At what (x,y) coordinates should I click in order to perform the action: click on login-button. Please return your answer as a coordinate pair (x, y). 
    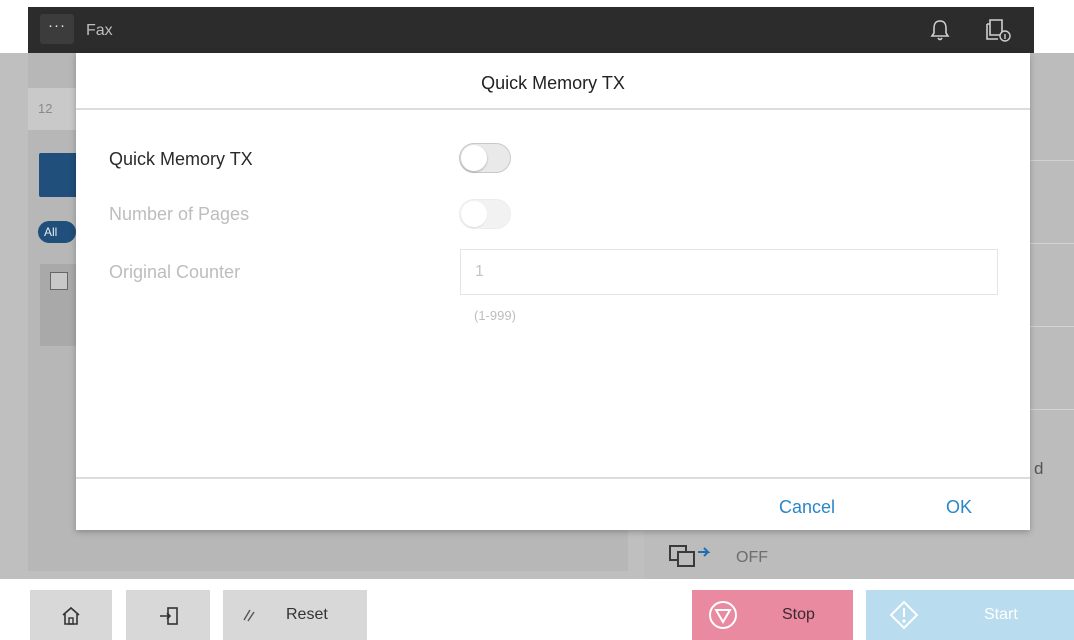
    Looking at the image, I should click on (168, 615).